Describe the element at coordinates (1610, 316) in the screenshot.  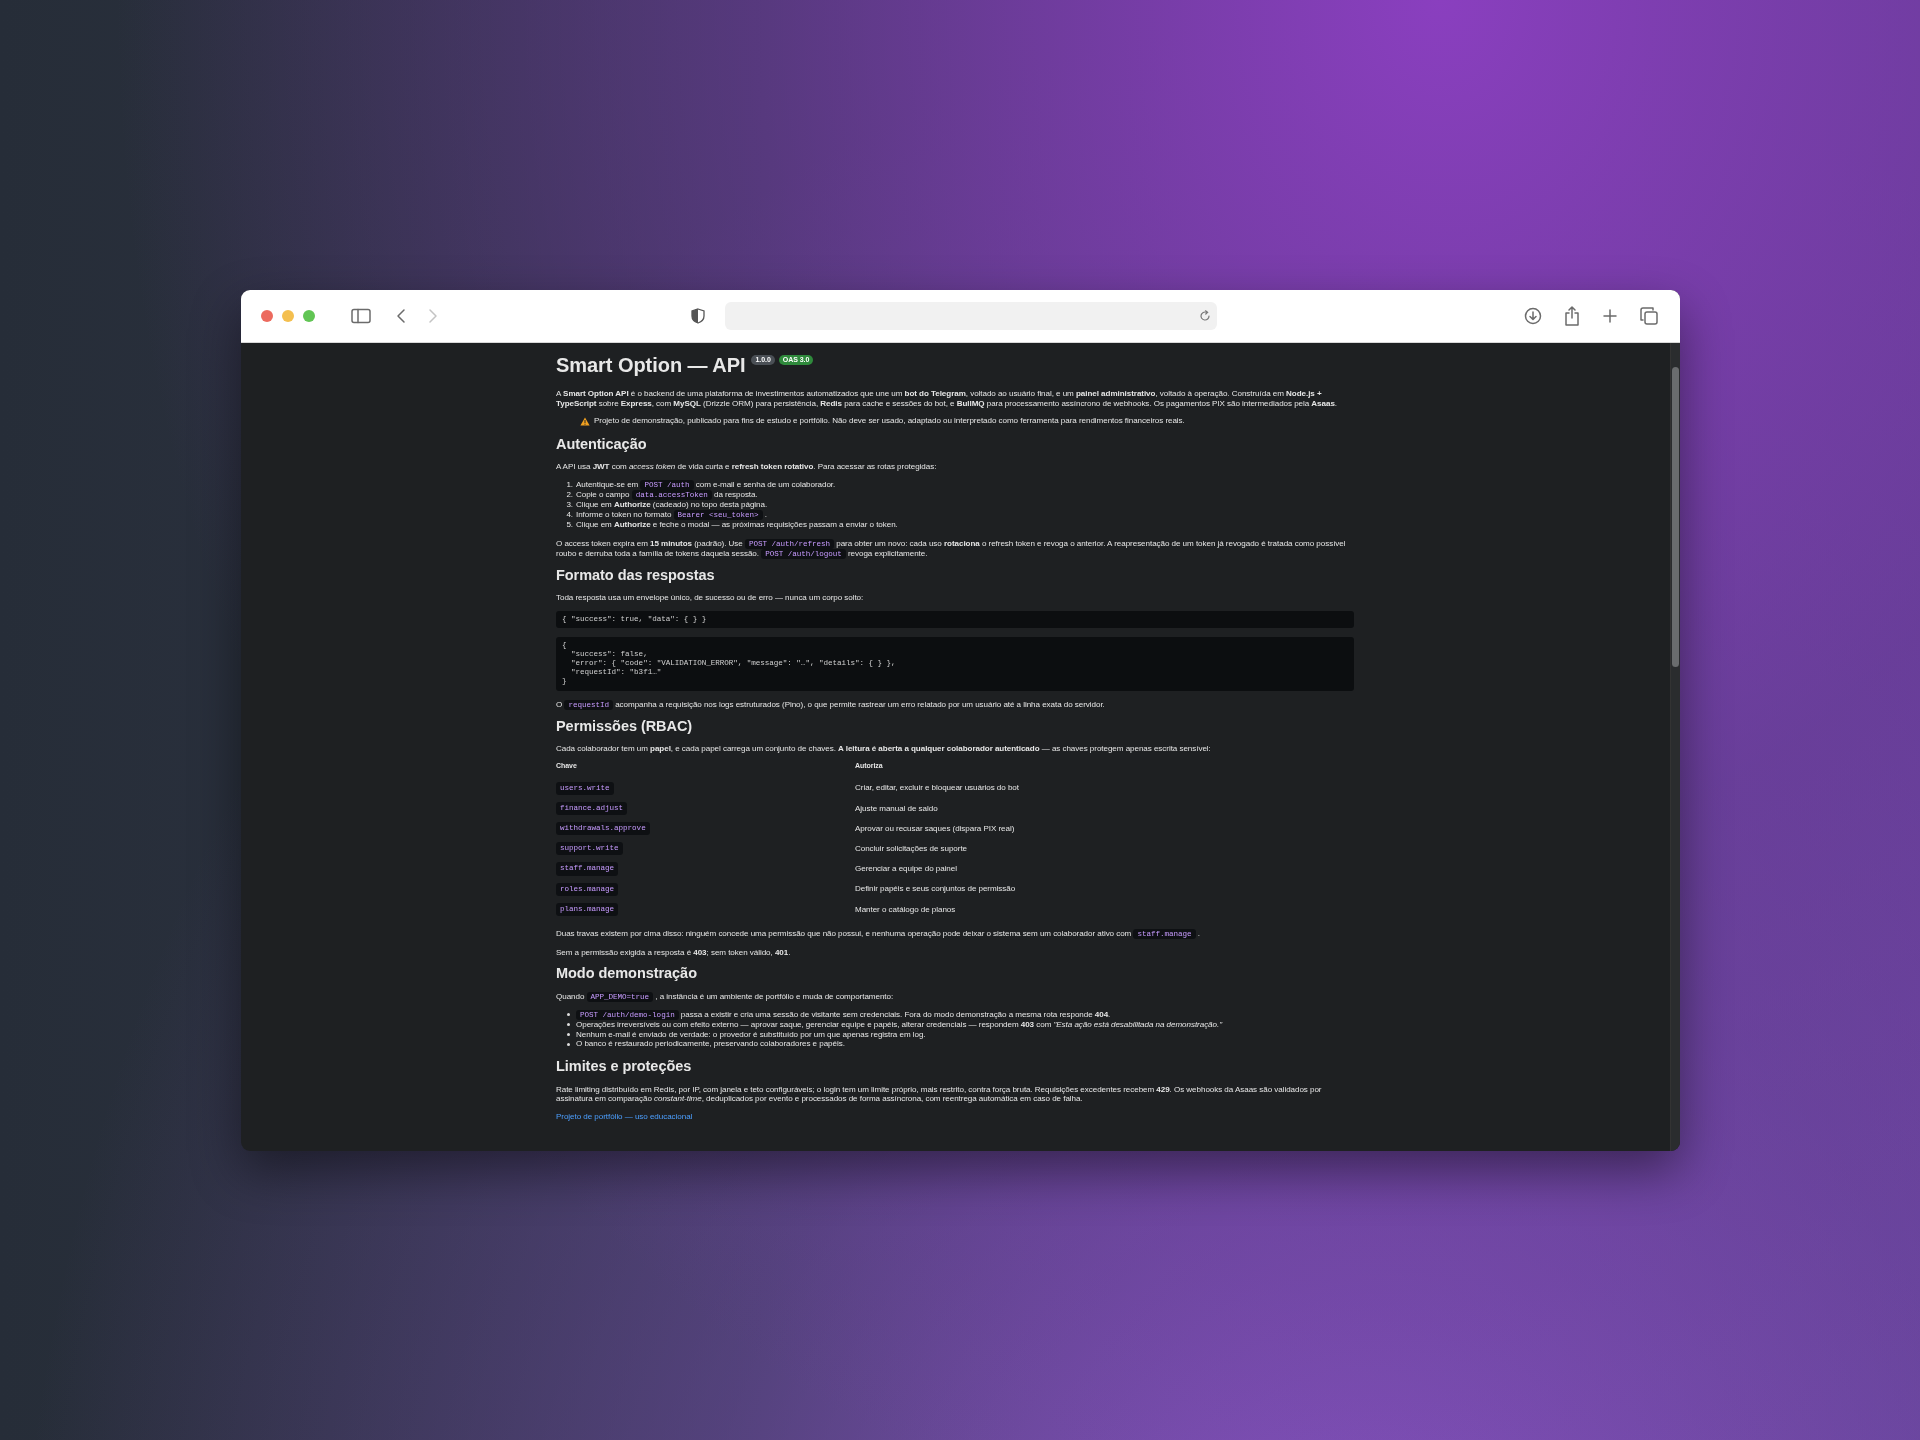
I see `plus-icon` at that location.